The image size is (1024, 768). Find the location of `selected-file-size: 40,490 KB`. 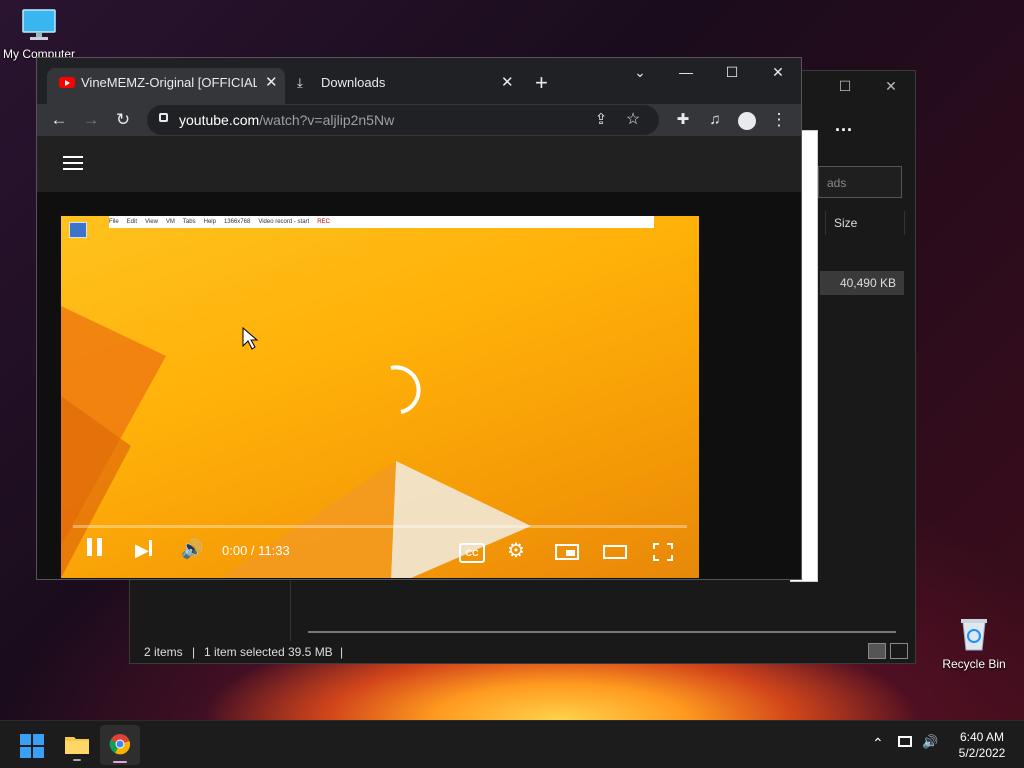

selected-file-size: 40,490 KB is located at coordinates (862, 283).